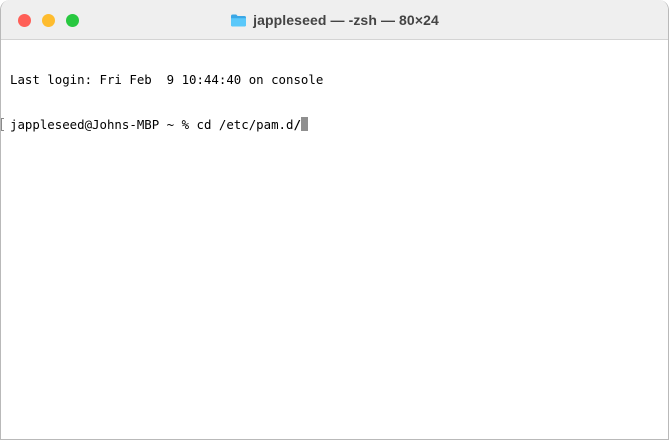  Describe the element at coordinates (304, 124) in the screenshot. I see `text-cursor` at that location.